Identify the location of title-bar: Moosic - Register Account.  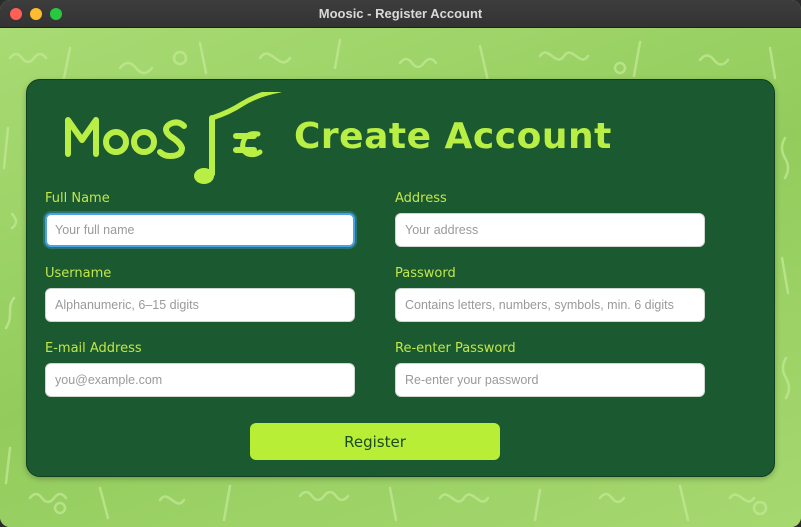
(400, 14).